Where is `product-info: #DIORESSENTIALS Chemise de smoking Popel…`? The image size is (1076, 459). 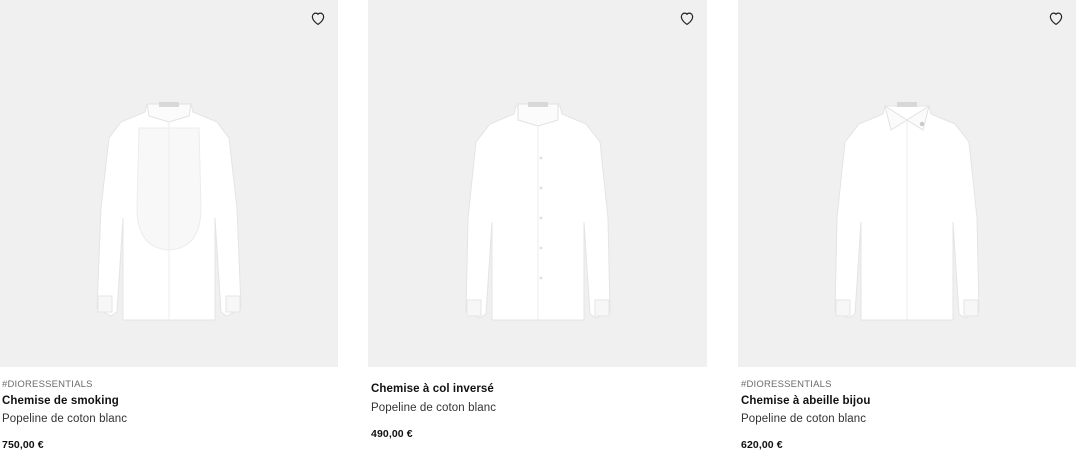
product-info: #DIORESSENTIALS Chemise de smoking Popel… is located at coordinates (171, 415).